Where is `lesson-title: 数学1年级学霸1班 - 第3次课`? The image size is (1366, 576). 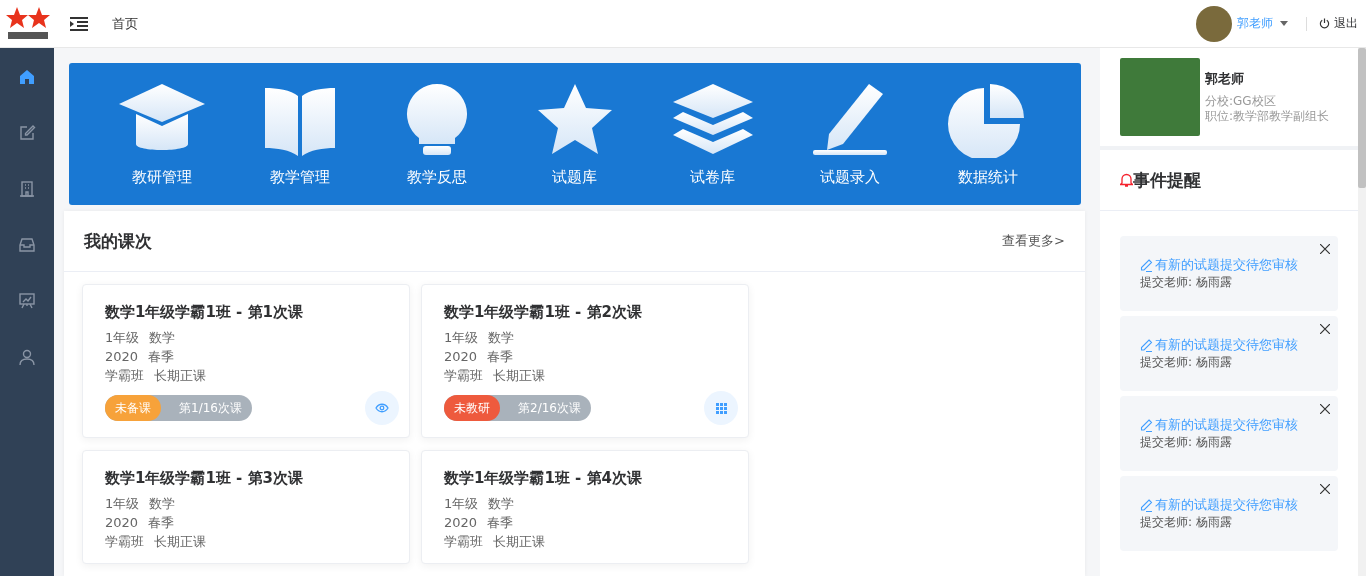 lesson-title: 数学1年级学霸1班 - 第3次课 is located at coordinates (204, 478).